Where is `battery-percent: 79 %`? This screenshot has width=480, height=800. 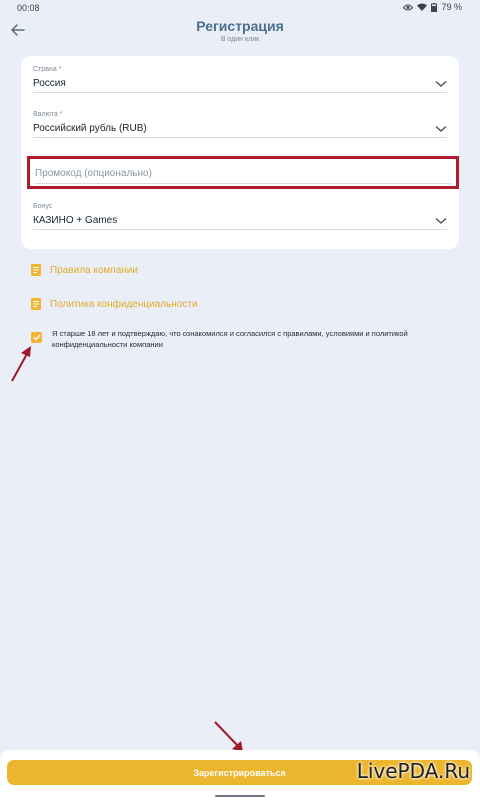 battery-percent: 79 % is located at coordinates (451, 7).